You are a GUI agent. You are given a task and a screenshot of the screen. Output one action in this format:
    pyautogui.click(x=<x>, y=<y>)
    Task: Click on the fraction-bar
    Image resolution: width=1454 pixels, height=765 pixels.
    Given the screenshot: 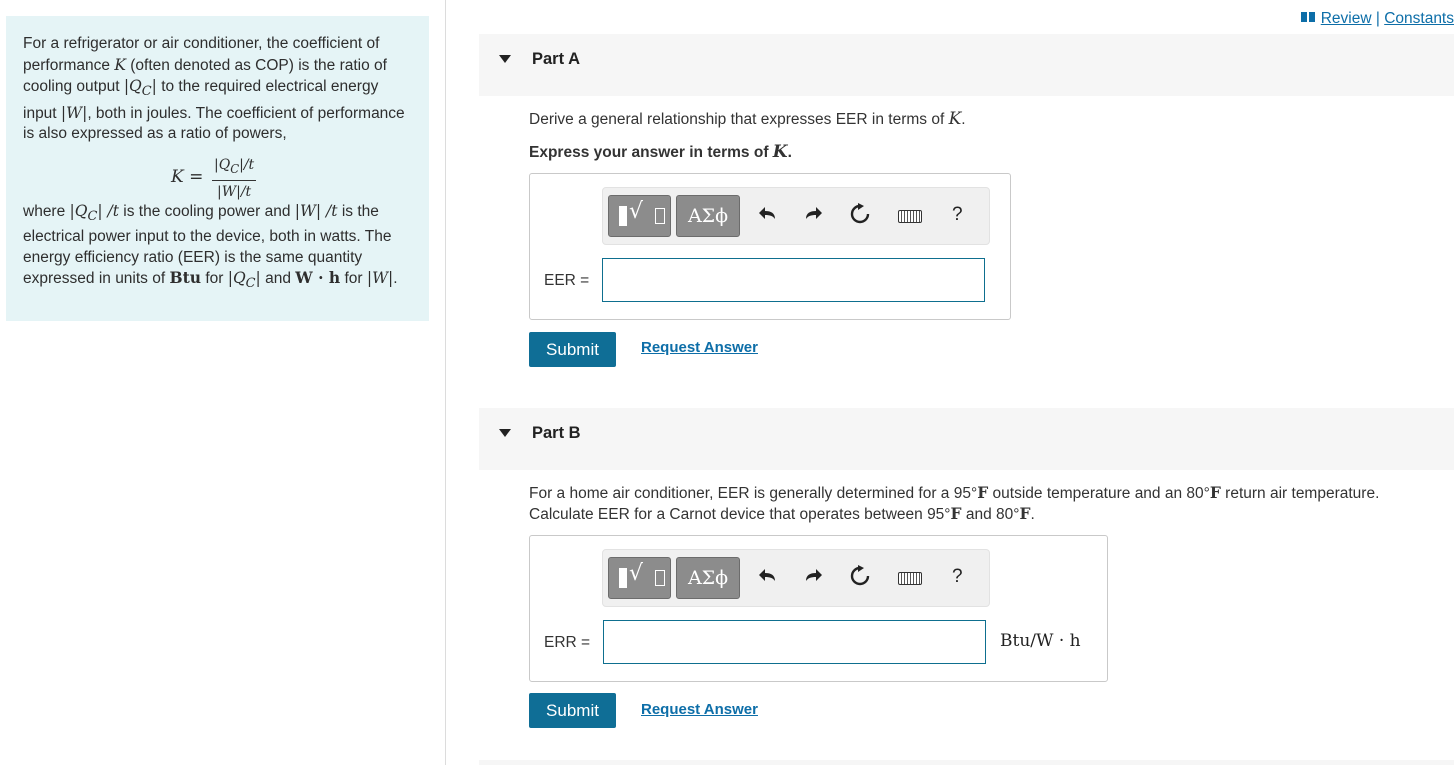 What is the action you would take?
    pyautogui.click(x=234, y=180)
    